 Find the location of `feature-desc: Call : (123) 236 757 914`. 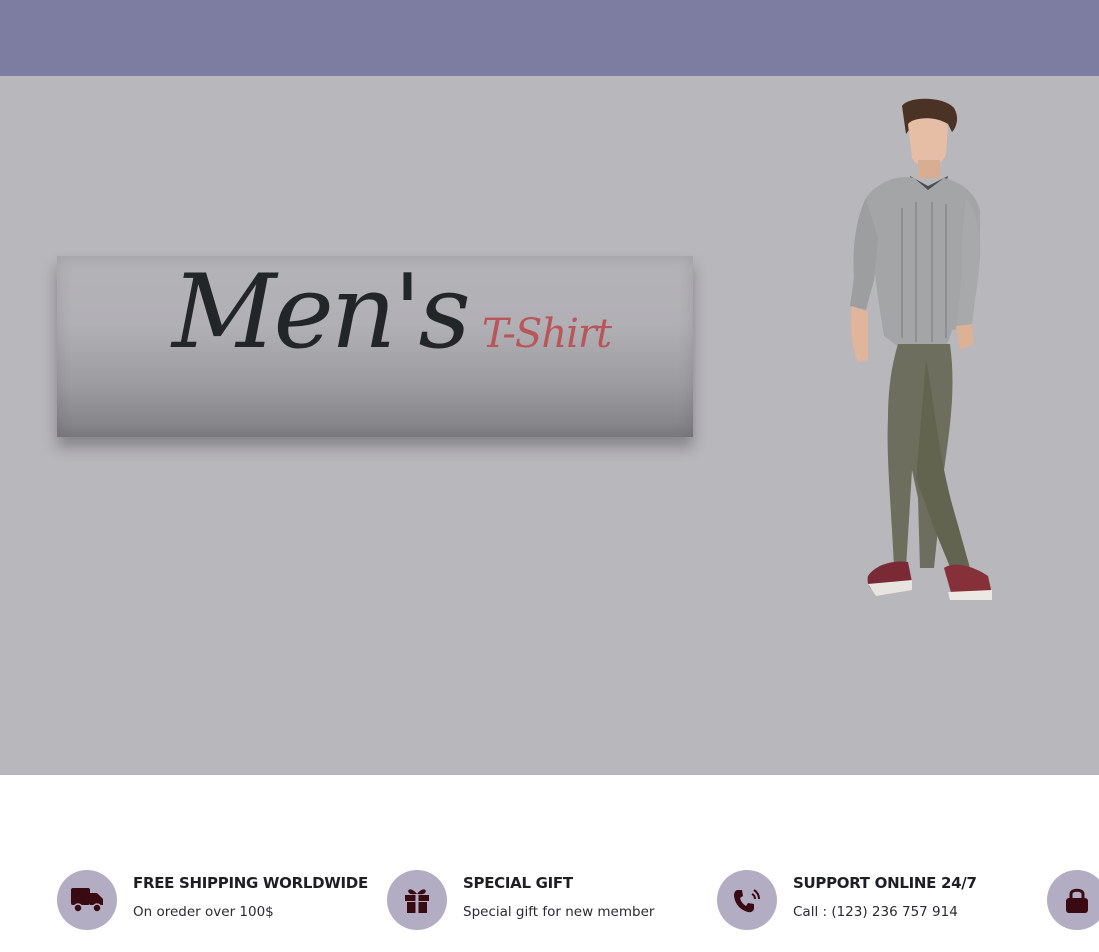

feature-desc: Call : (123) 236 757 914 is located at coordinates (875, 912).